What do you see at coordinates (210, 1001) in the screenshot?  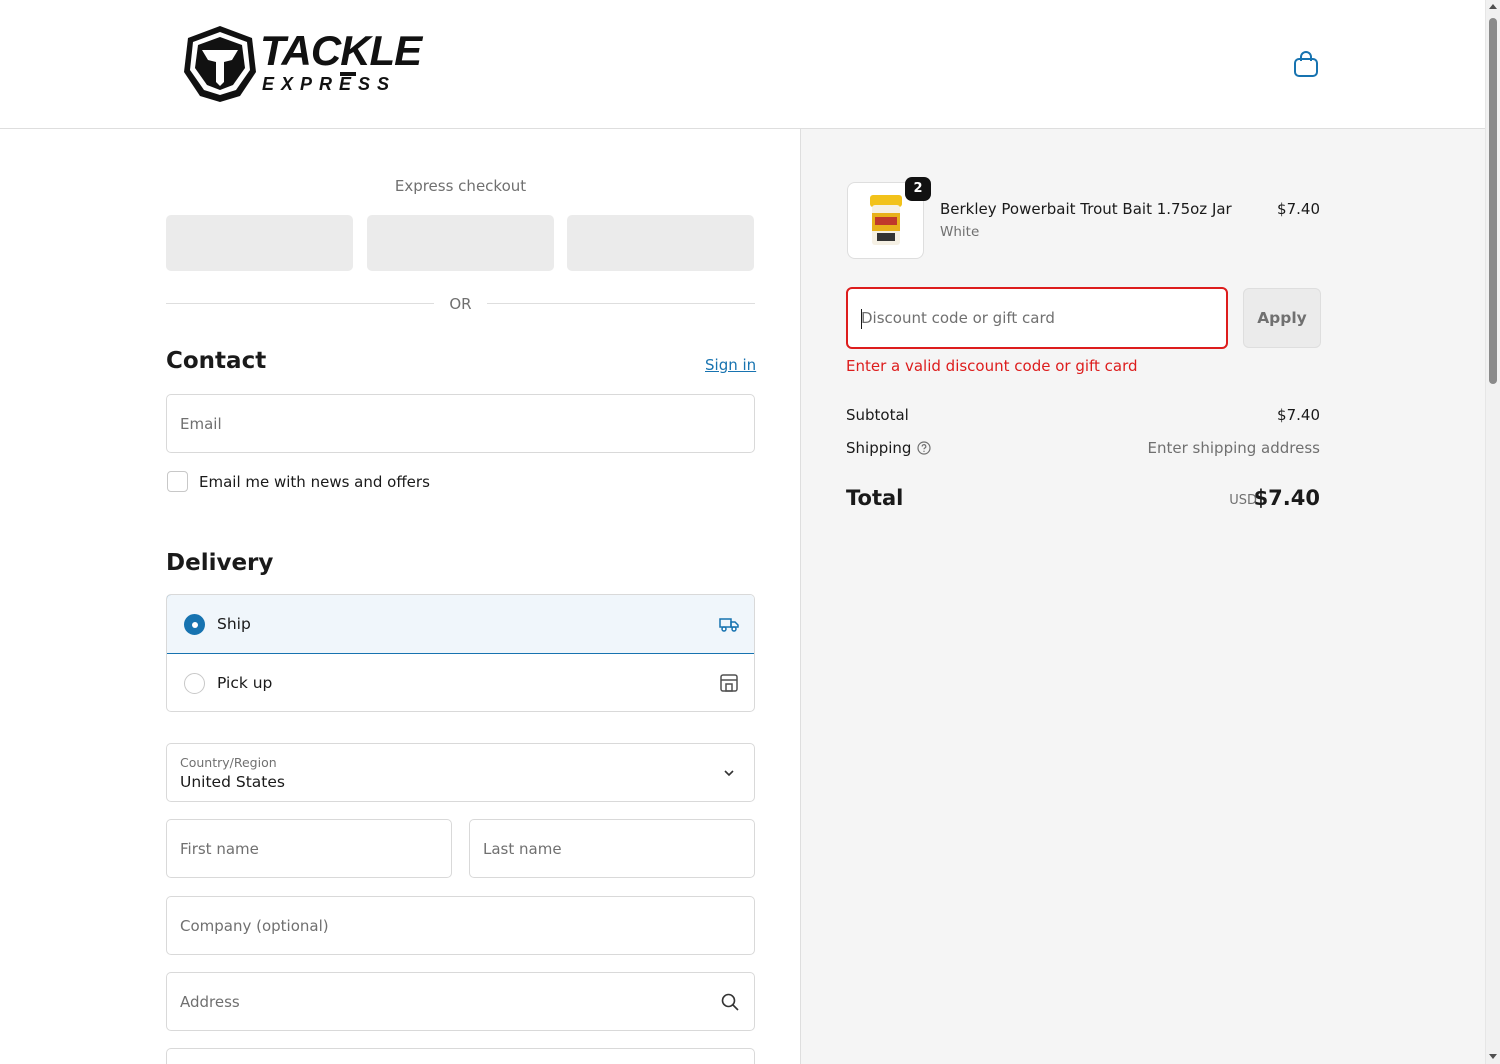 I see `address-placeholder: Address` at bounding box center [210, 1001].